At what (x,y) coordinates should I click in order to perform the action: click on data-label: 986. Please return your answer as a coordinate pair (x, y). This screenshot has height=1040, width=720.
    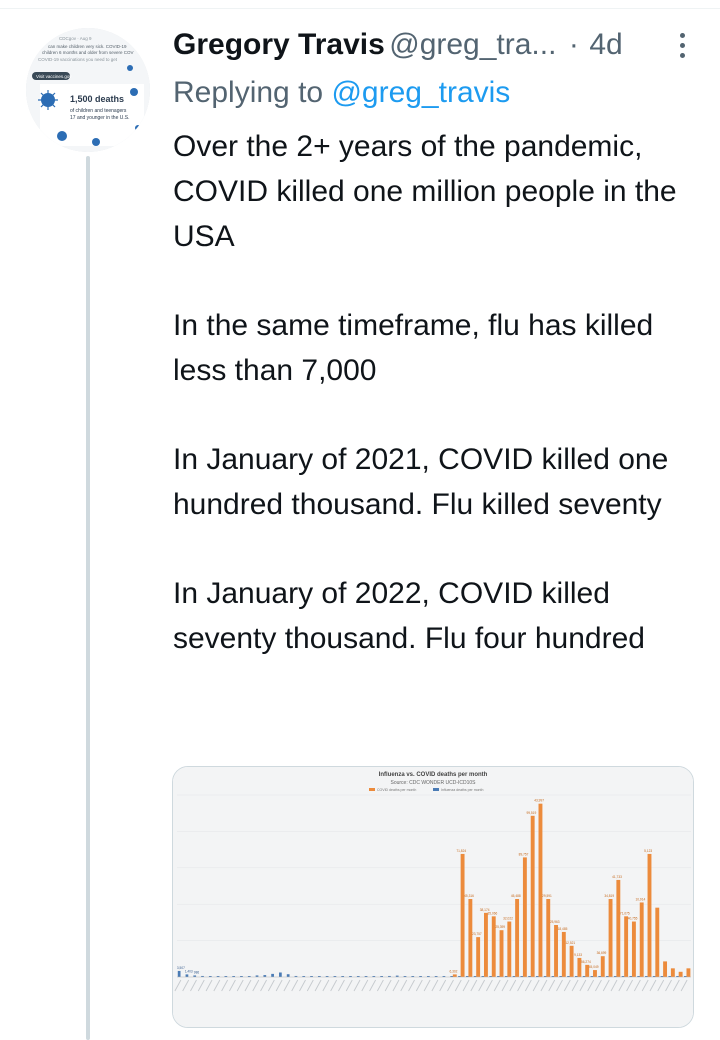
    Looking at the image, I should click on (197, 972).